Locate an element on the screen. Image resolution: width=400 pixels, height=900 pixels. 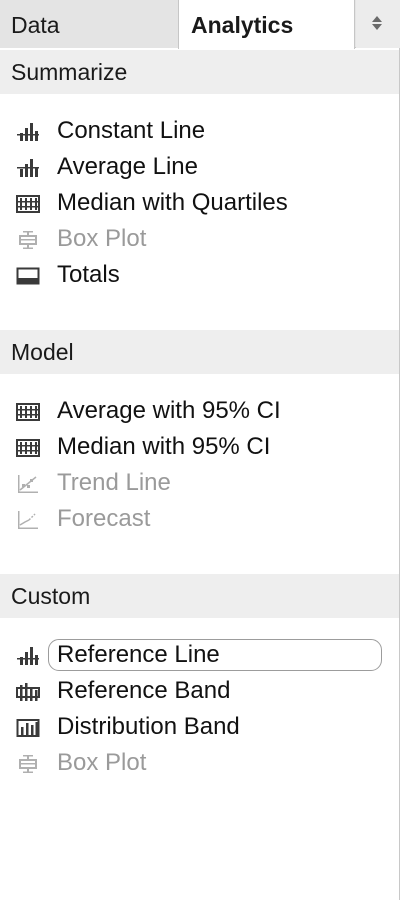
list-item-median-quartiles: Median with Quartiles is located at coordinates (199, 203).